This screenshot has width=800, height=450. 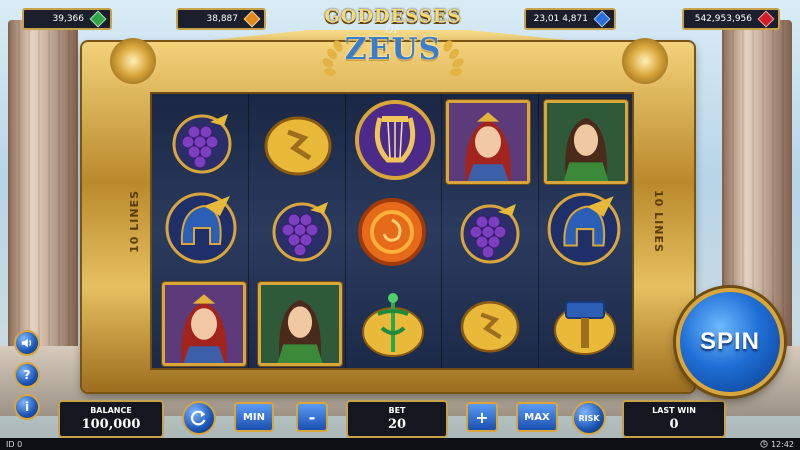 I want to click on max-bet-button: MAX, so click(x=537, y=417).